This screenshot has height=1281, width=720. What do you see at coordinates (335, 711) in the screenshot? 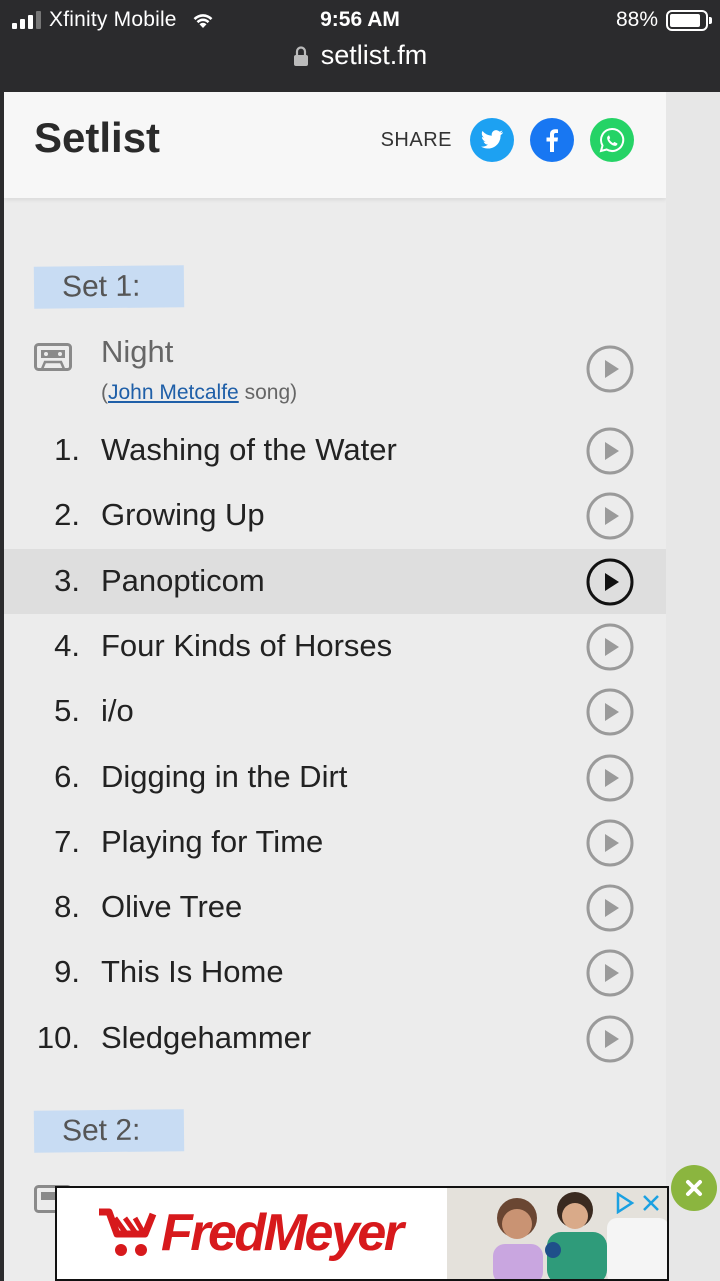
I see `song-row: 5. i/o` at bounding box center [335, 711].